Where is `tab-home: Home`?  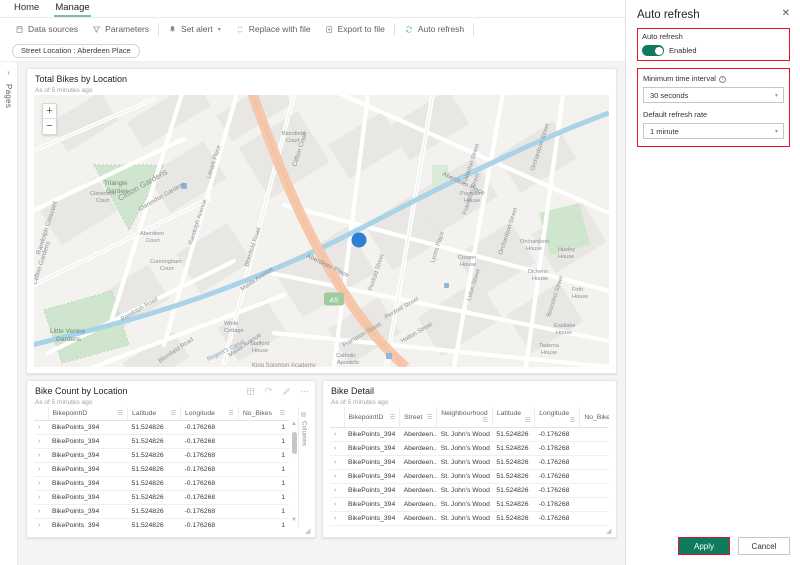 tab-home: Home is located at coordinates (26, 9).